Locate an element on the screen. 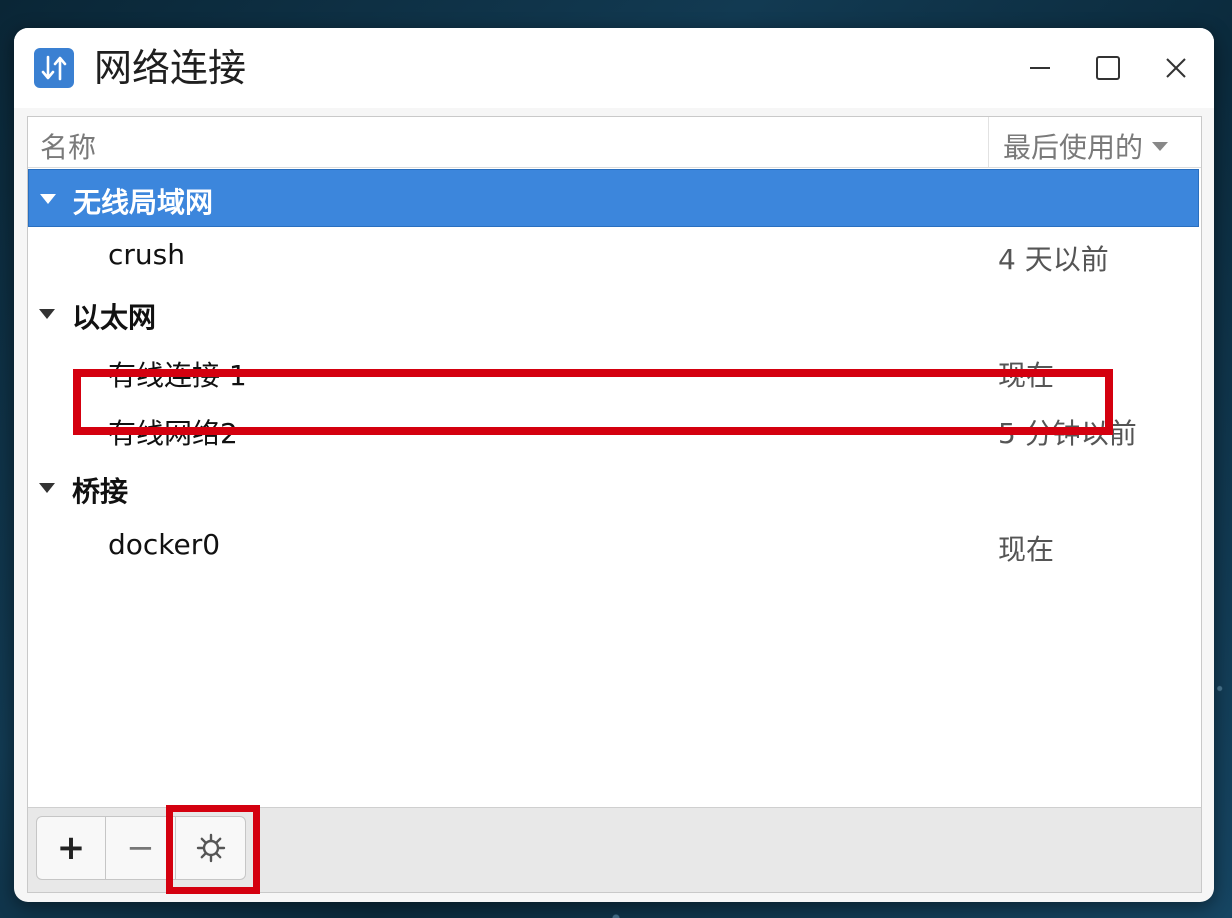  network-arrows-icon is located at coordinates (54, 68).